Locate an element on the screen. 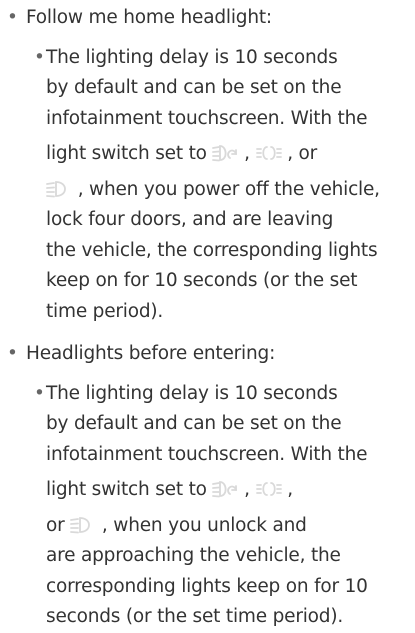  text-line: lock four doors, and are leaving is located at coordinates (190, 219).